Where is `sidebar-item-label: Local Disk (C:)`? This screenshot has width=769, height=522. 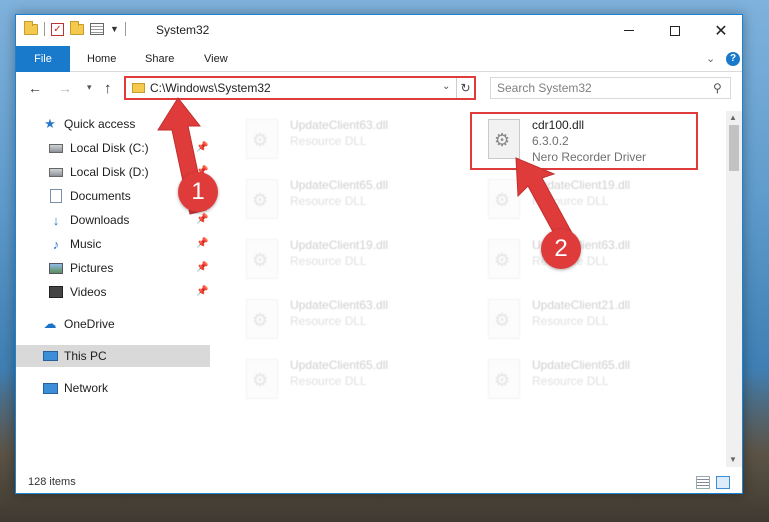
sidebar-item-label: Local Disk (C:) is located at coordinates (109, 148).